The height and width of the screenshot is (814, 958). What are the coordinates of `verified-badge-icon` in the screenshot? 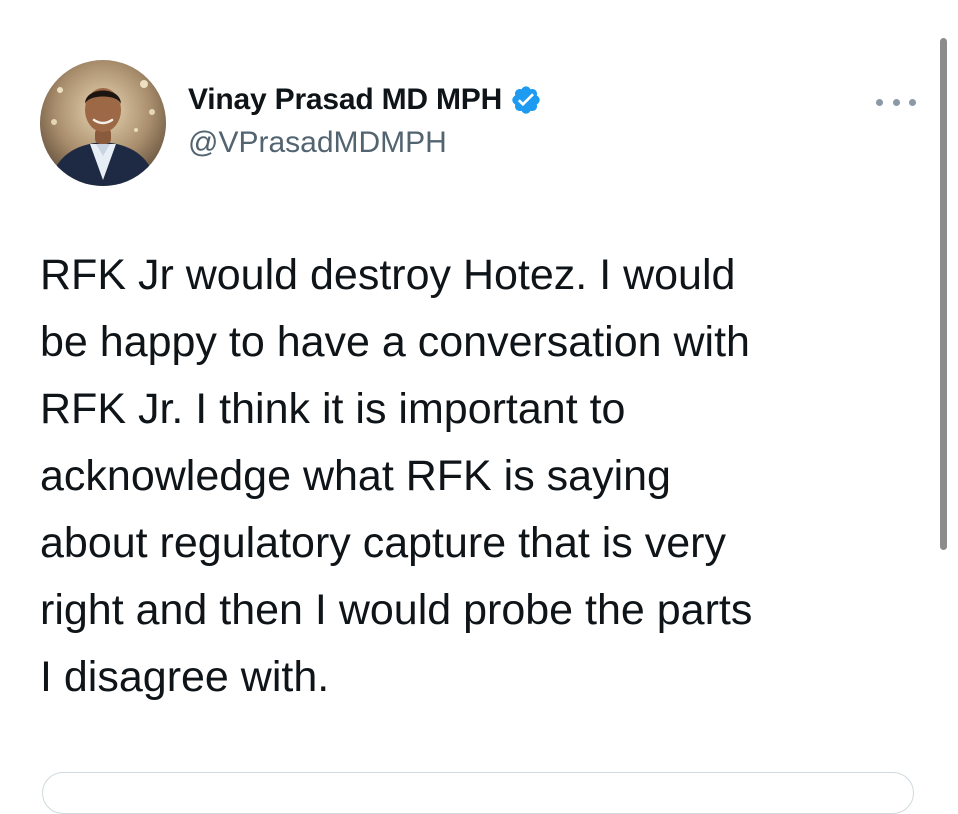 It's located at (526, 100).